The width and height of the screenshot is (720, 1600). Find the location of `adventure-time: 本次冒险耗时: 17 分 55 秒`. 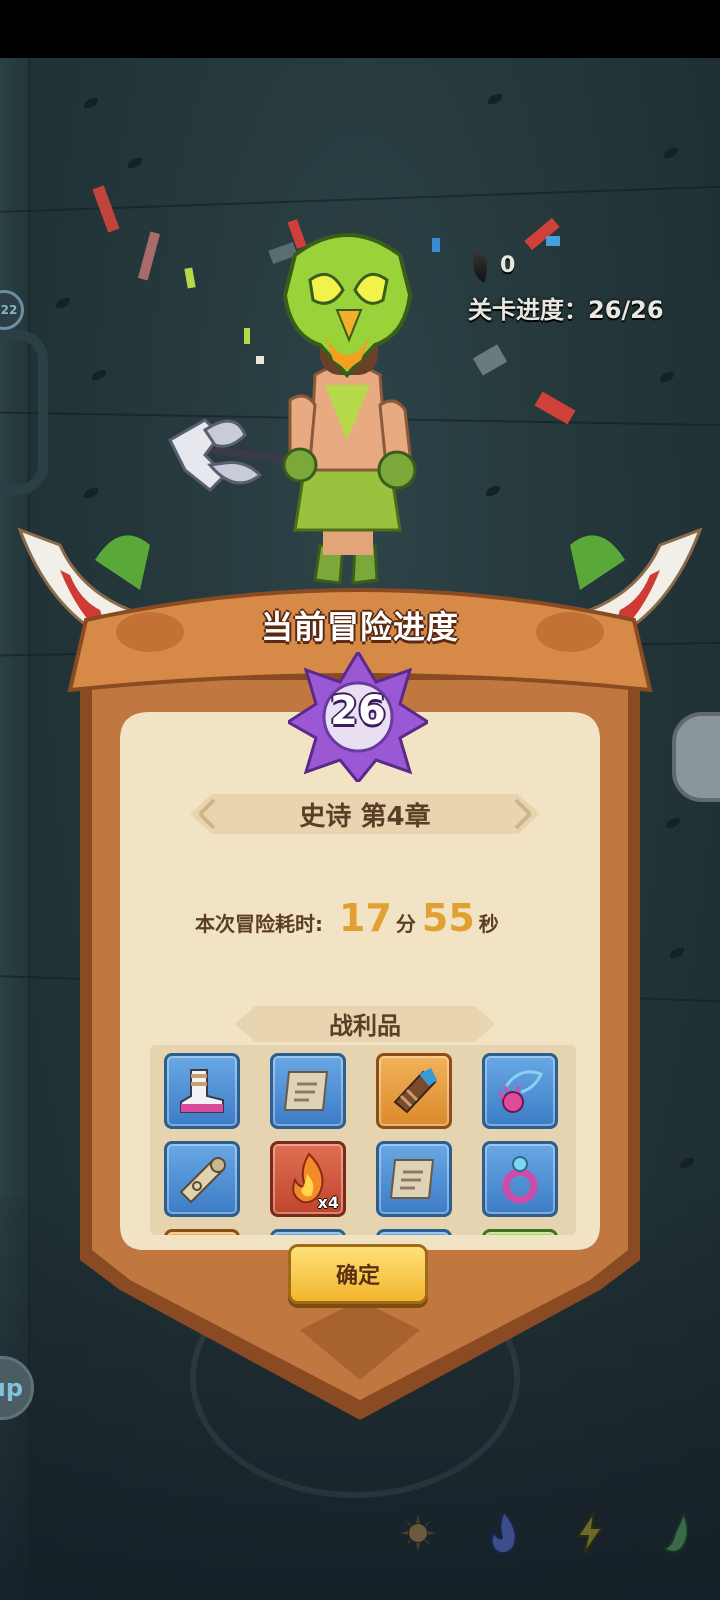

adventure-time: 本次冒险耗时: 17 分 55 秒 is located at coordinates (347, 921).